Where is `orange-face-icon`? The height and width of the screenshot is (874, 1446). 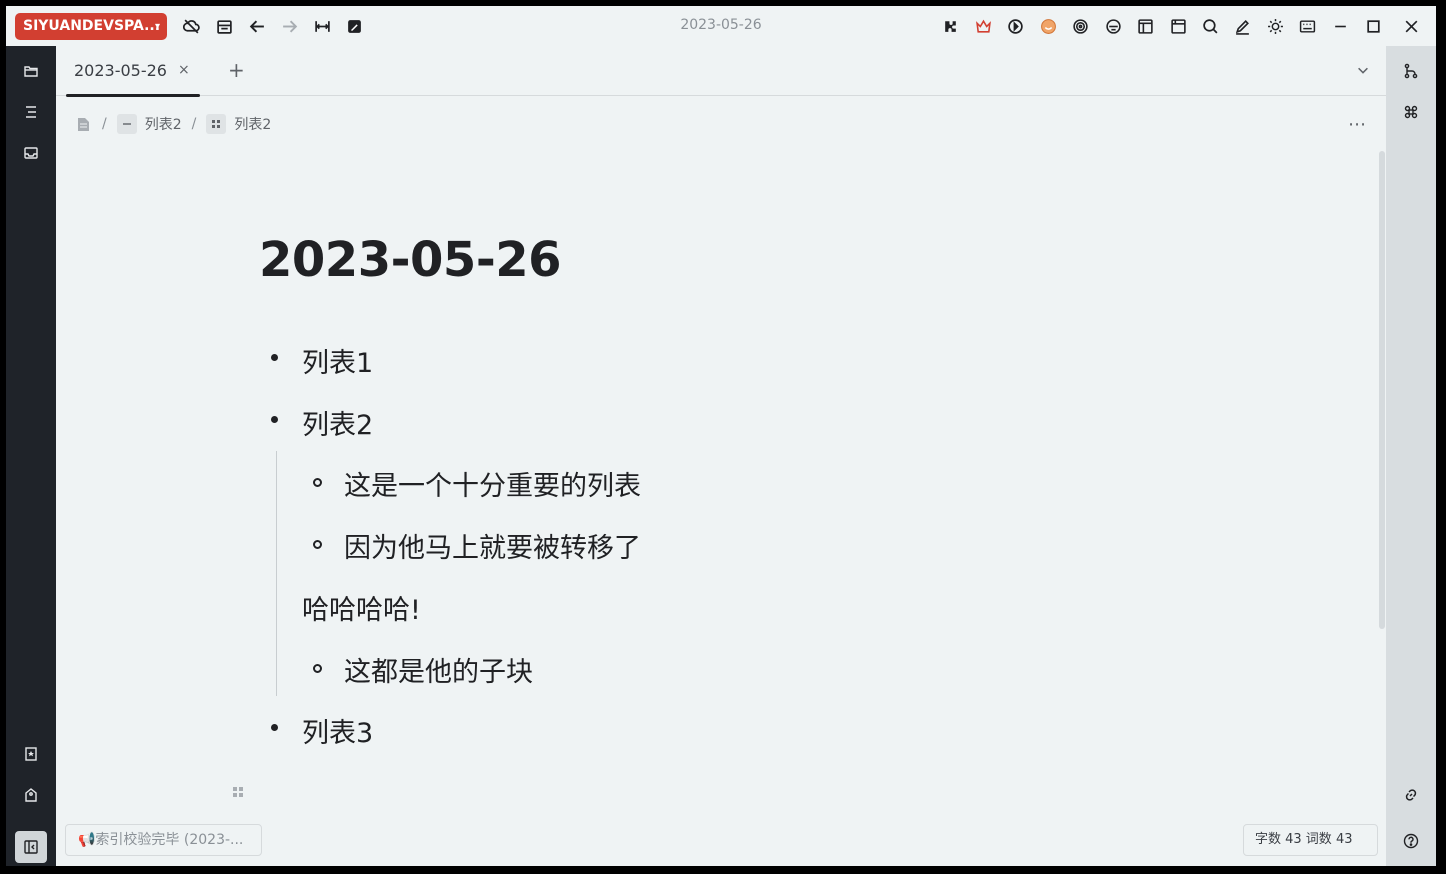 orange-face-icon is located at coordinates (1048, 26).